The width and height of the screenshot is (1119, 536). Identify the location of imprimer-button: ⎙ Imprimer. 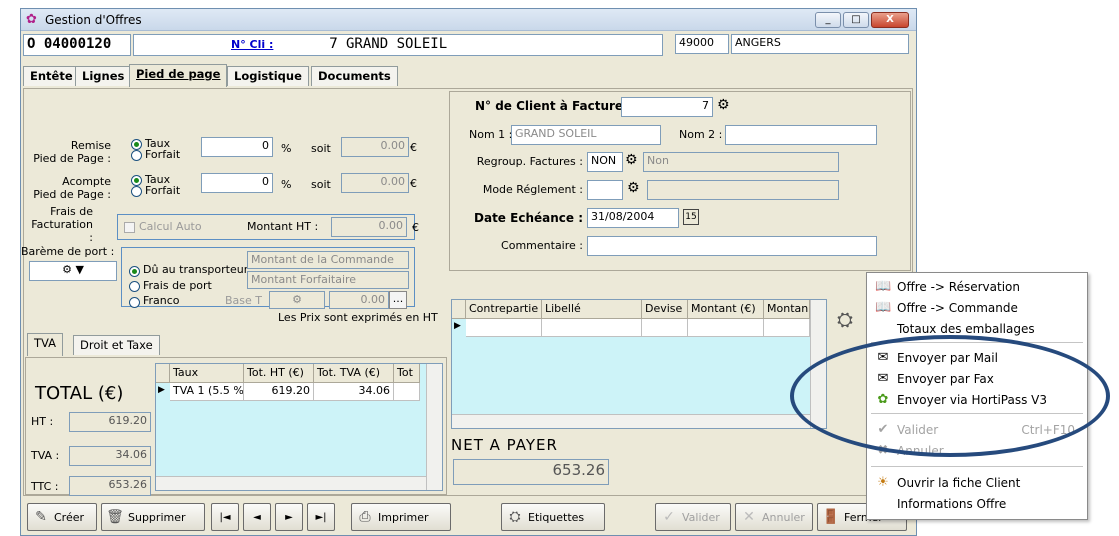
(401, 517).